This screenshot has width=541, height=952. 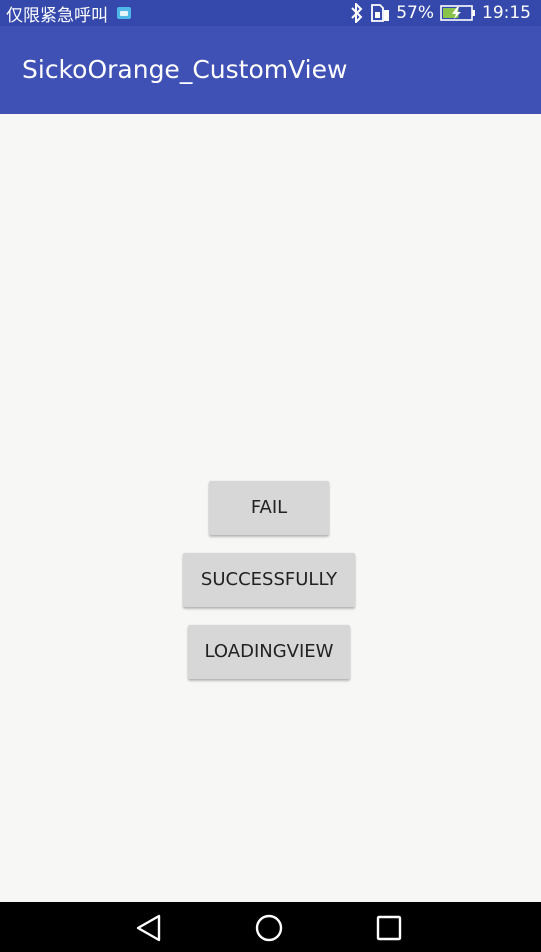 What do you see at coordinates (380, 13) in the screenshot?
I see `sim-icon` at bounding box center [380, 13].